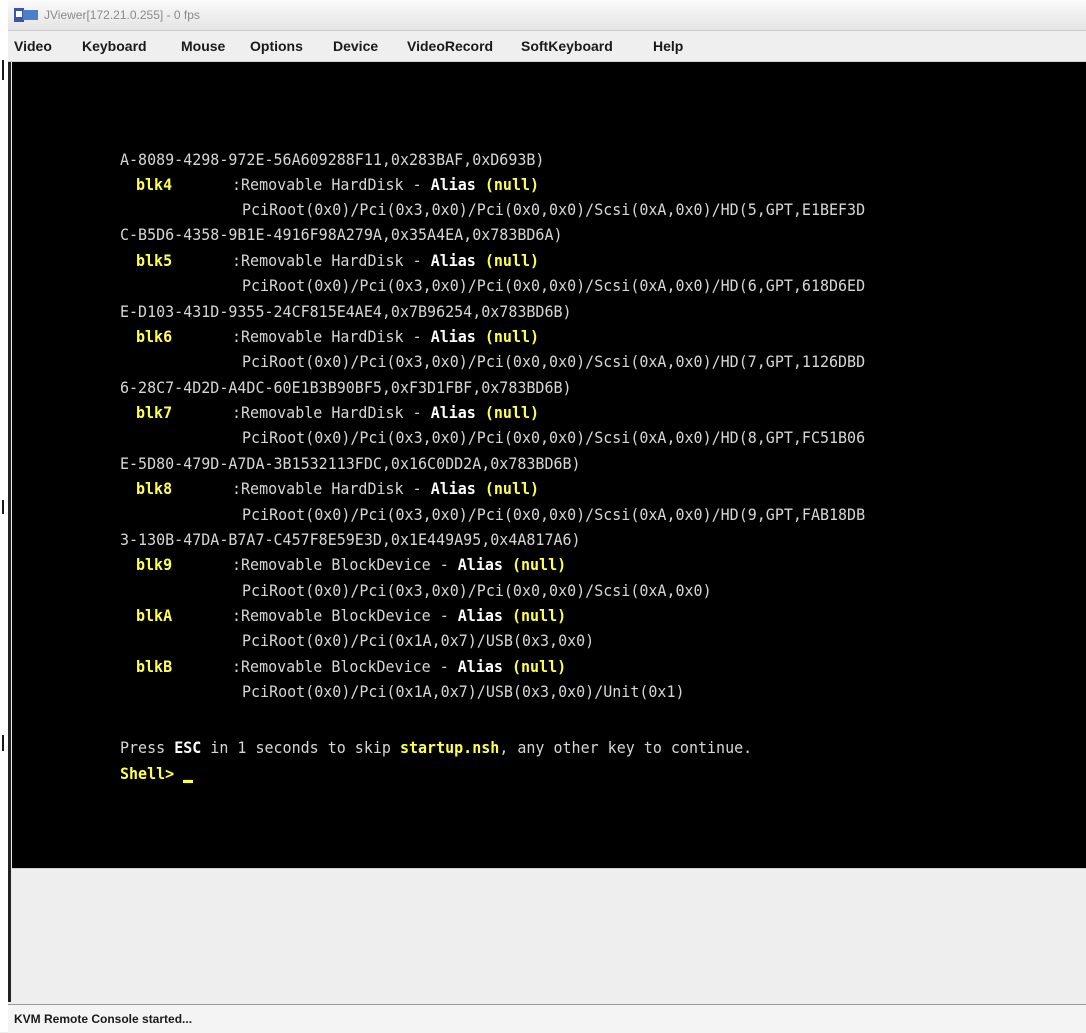 The image size is (1086, 1033). I want to click on device-name: blk6, so click(154, 337).